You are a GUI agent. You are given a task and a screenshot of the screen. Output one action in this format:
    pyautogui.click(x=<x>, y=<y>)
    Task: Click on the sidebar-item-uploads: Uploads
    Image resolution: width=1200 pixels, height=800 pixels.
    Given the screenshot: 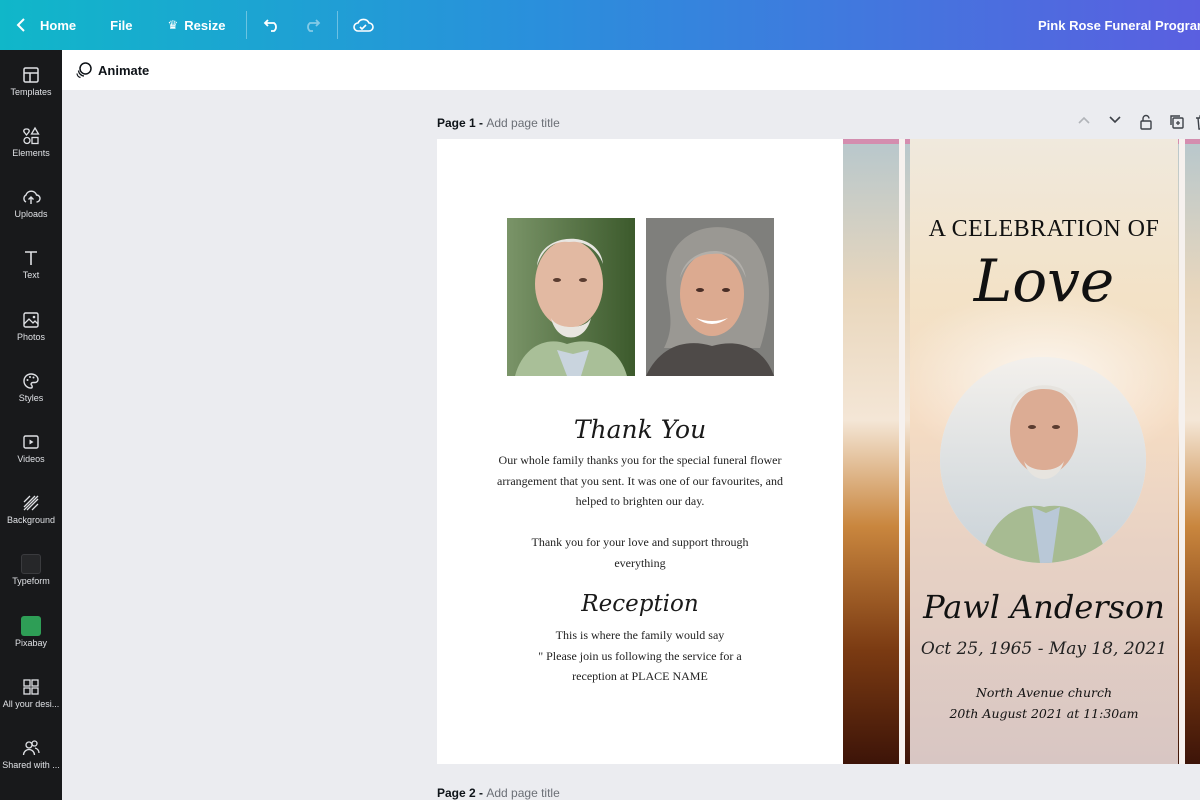 What is the action you would take?
    pyautogui.click(x=31, y=215)
    